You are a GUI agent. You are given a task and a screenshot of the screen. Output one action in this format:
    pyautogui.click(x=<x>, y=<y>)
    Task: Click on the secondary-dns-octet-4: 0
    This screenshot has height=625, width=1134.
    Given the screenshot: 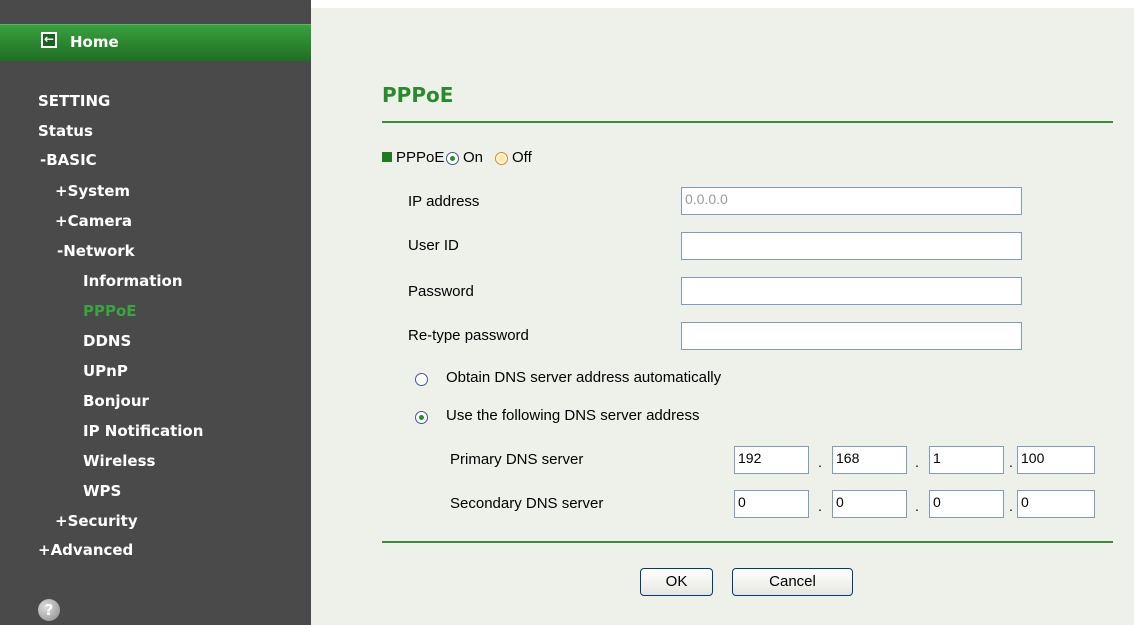 What is the action you would take?
    pyautogui.click(x=1056, y=504)
    